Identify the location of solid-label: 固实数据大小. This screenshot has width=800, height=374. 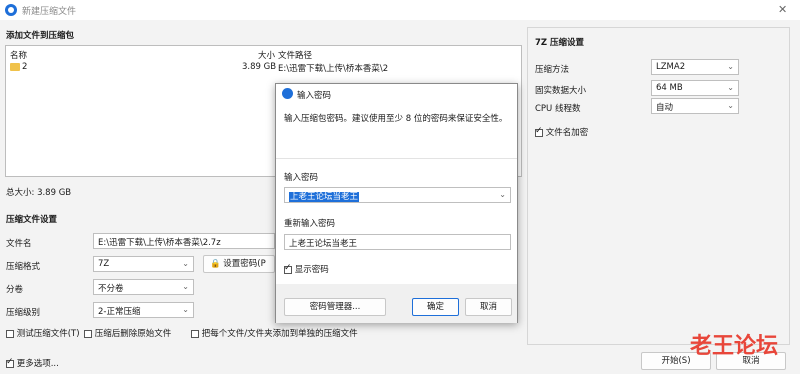
(561, 91).